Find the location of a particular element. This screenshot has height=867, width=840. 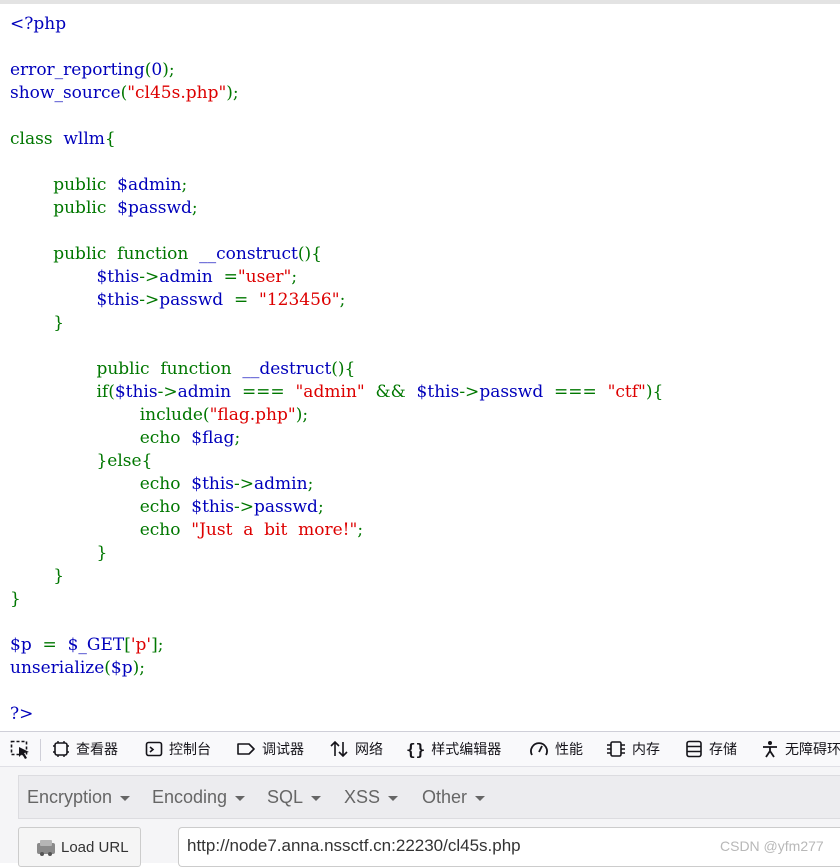

tab-debugger: 调试器 is located at coordinates (270, 749).